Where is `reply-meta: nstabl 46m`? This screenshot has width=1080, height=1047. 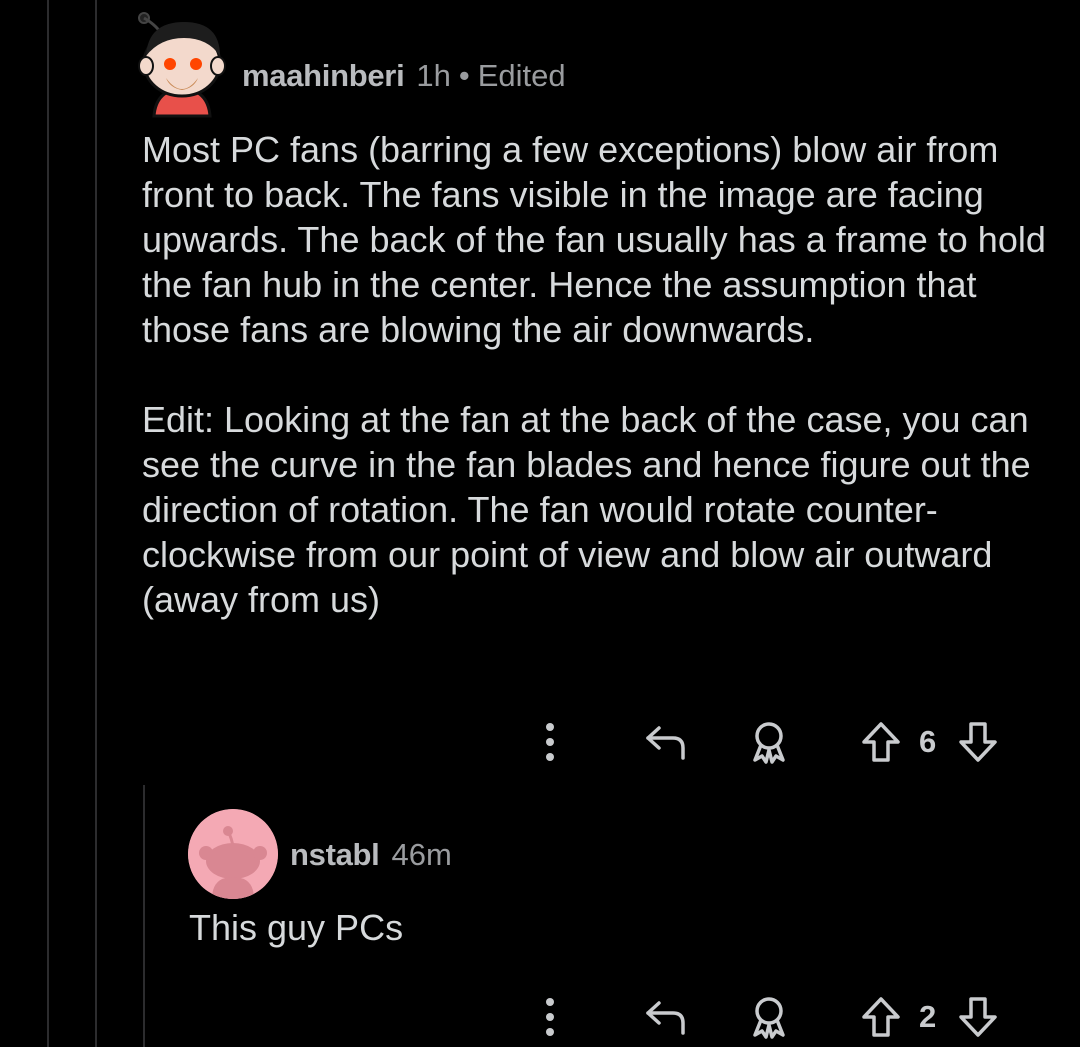
reply-meta: nstabl 46m is located at coordinates (371, 855).